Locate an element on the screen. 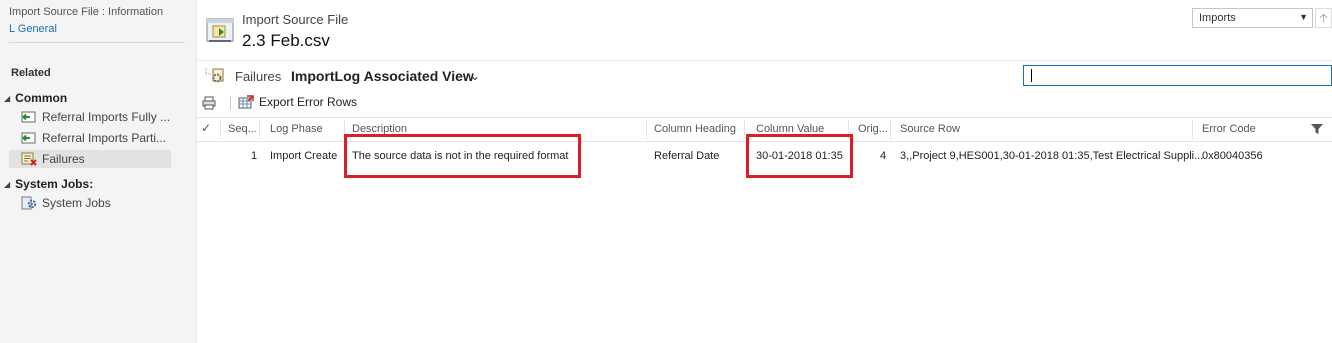 The height and width of the screenshot is (343, 1332). nav-item-failures: Failures is located at coordinates (90, 159).